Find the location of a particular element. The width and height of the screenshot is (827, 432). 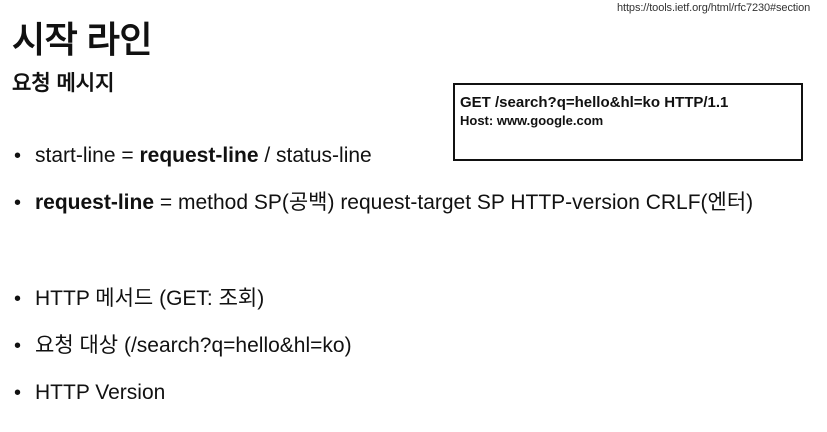

bullet-http-version: • HTTP Version is located at coordinates (89, 393).